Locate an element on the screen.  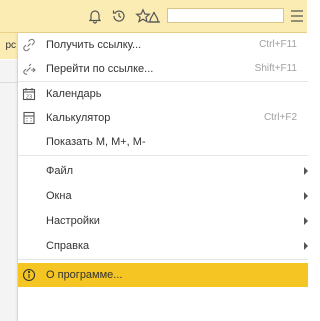
menu-item-file: Файл is located at coordinates (163, 171).